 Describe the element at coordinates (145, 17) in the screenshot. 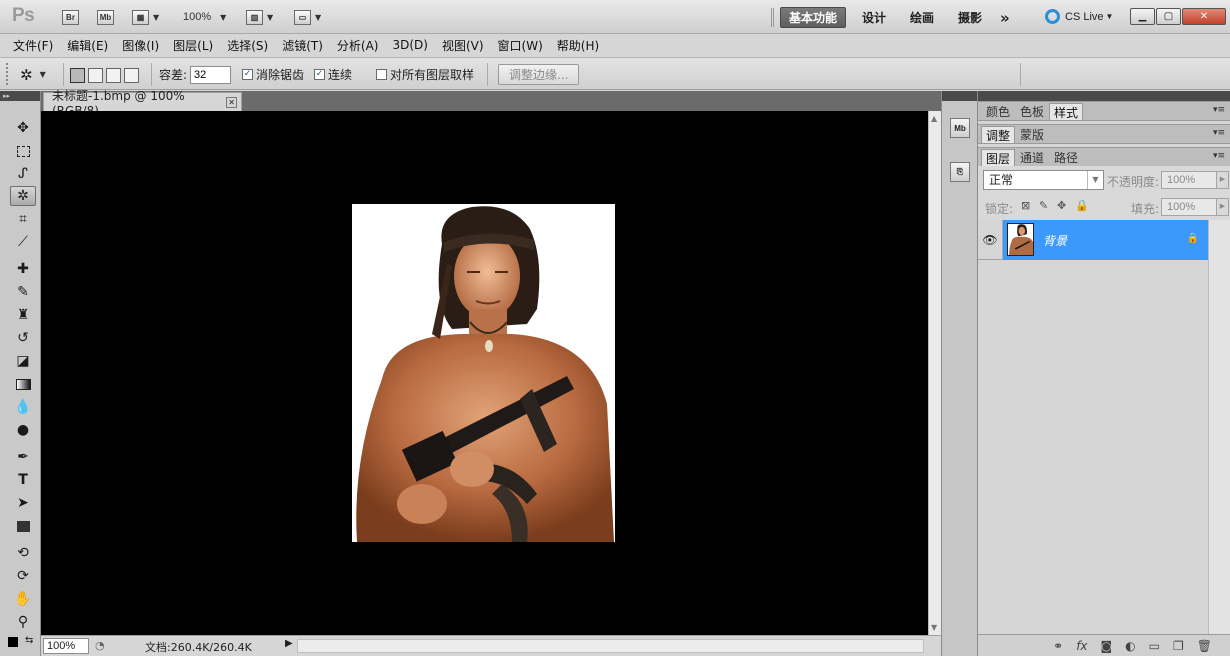

I see `view-extras-button: ▦ ▼` at that location.